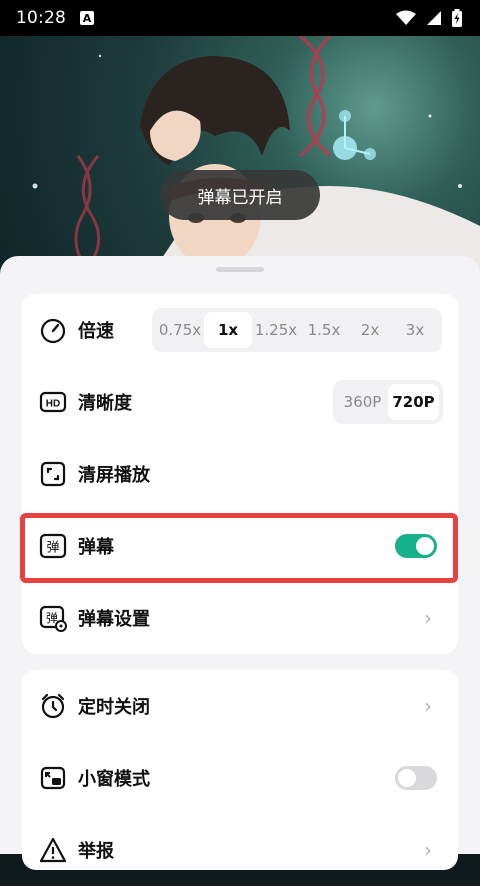  I want to click on speed-selector: 0.75x 1x 1.25x 1.5x 2x 3x, so click(297, 330).